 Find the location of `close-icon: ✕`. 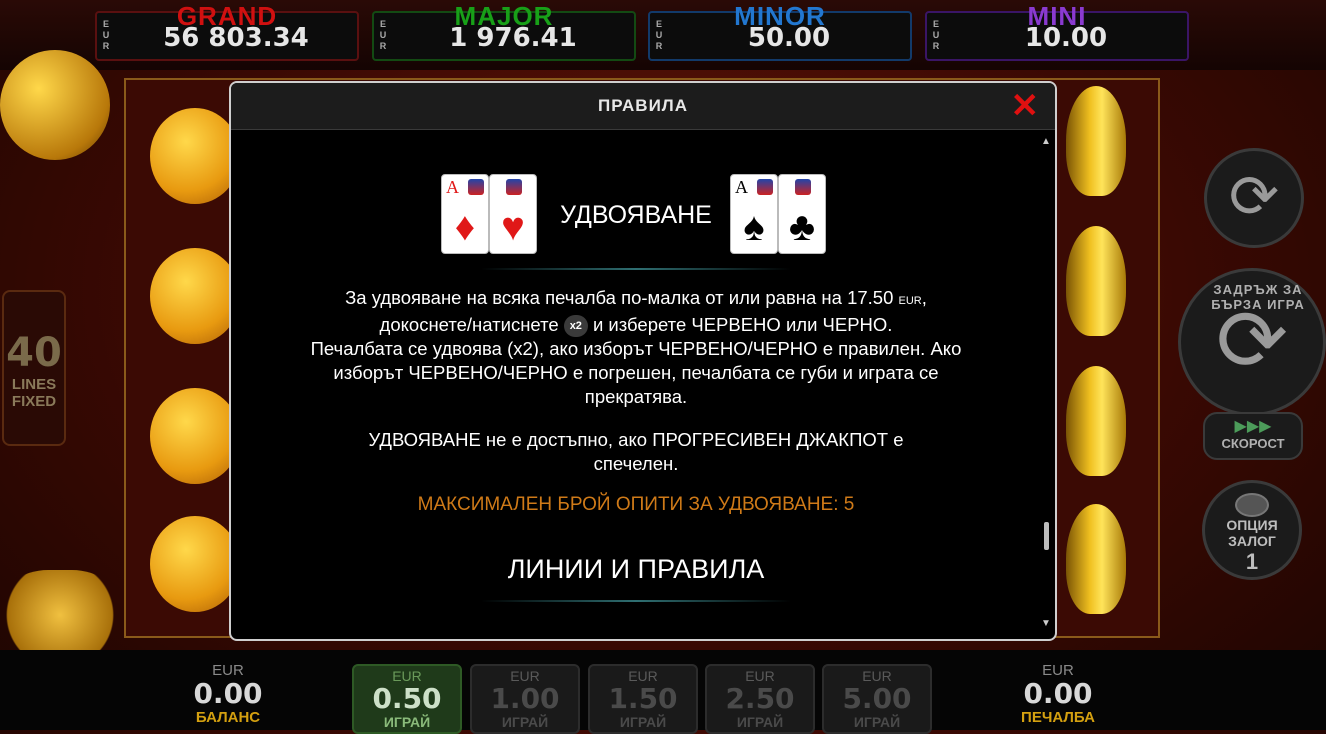

close-icon: ✕ is located at coordinates (1025, 106).